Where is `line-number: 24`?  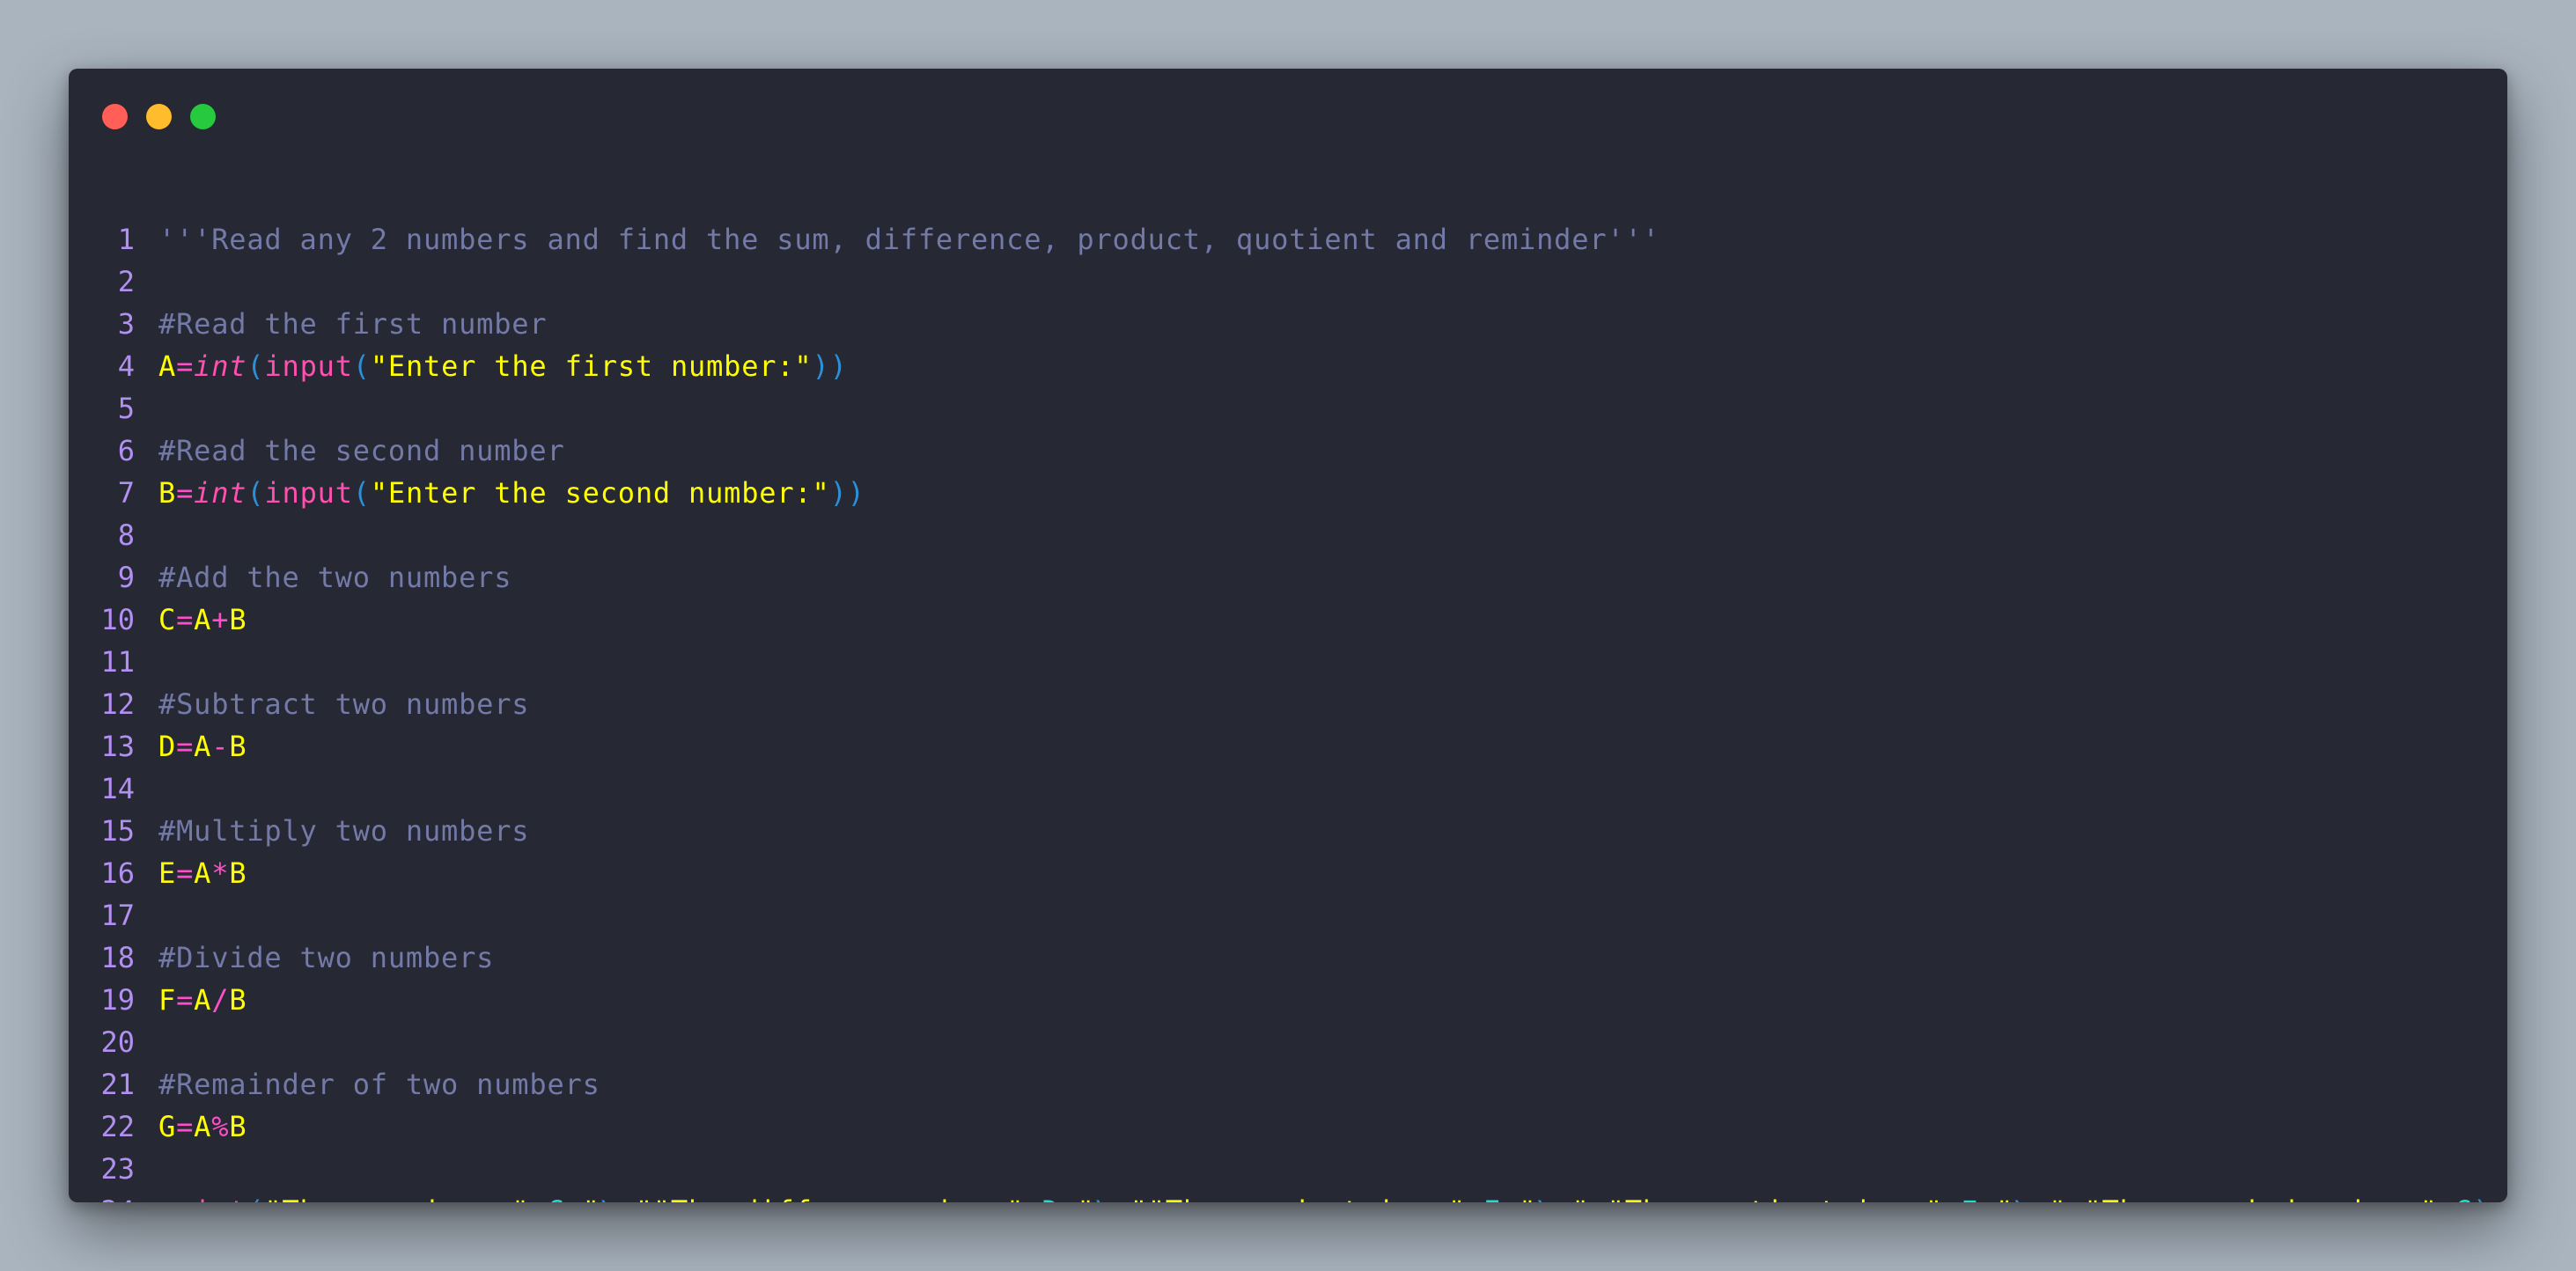
line-number: 24 is located at coordinates (102, 1196).